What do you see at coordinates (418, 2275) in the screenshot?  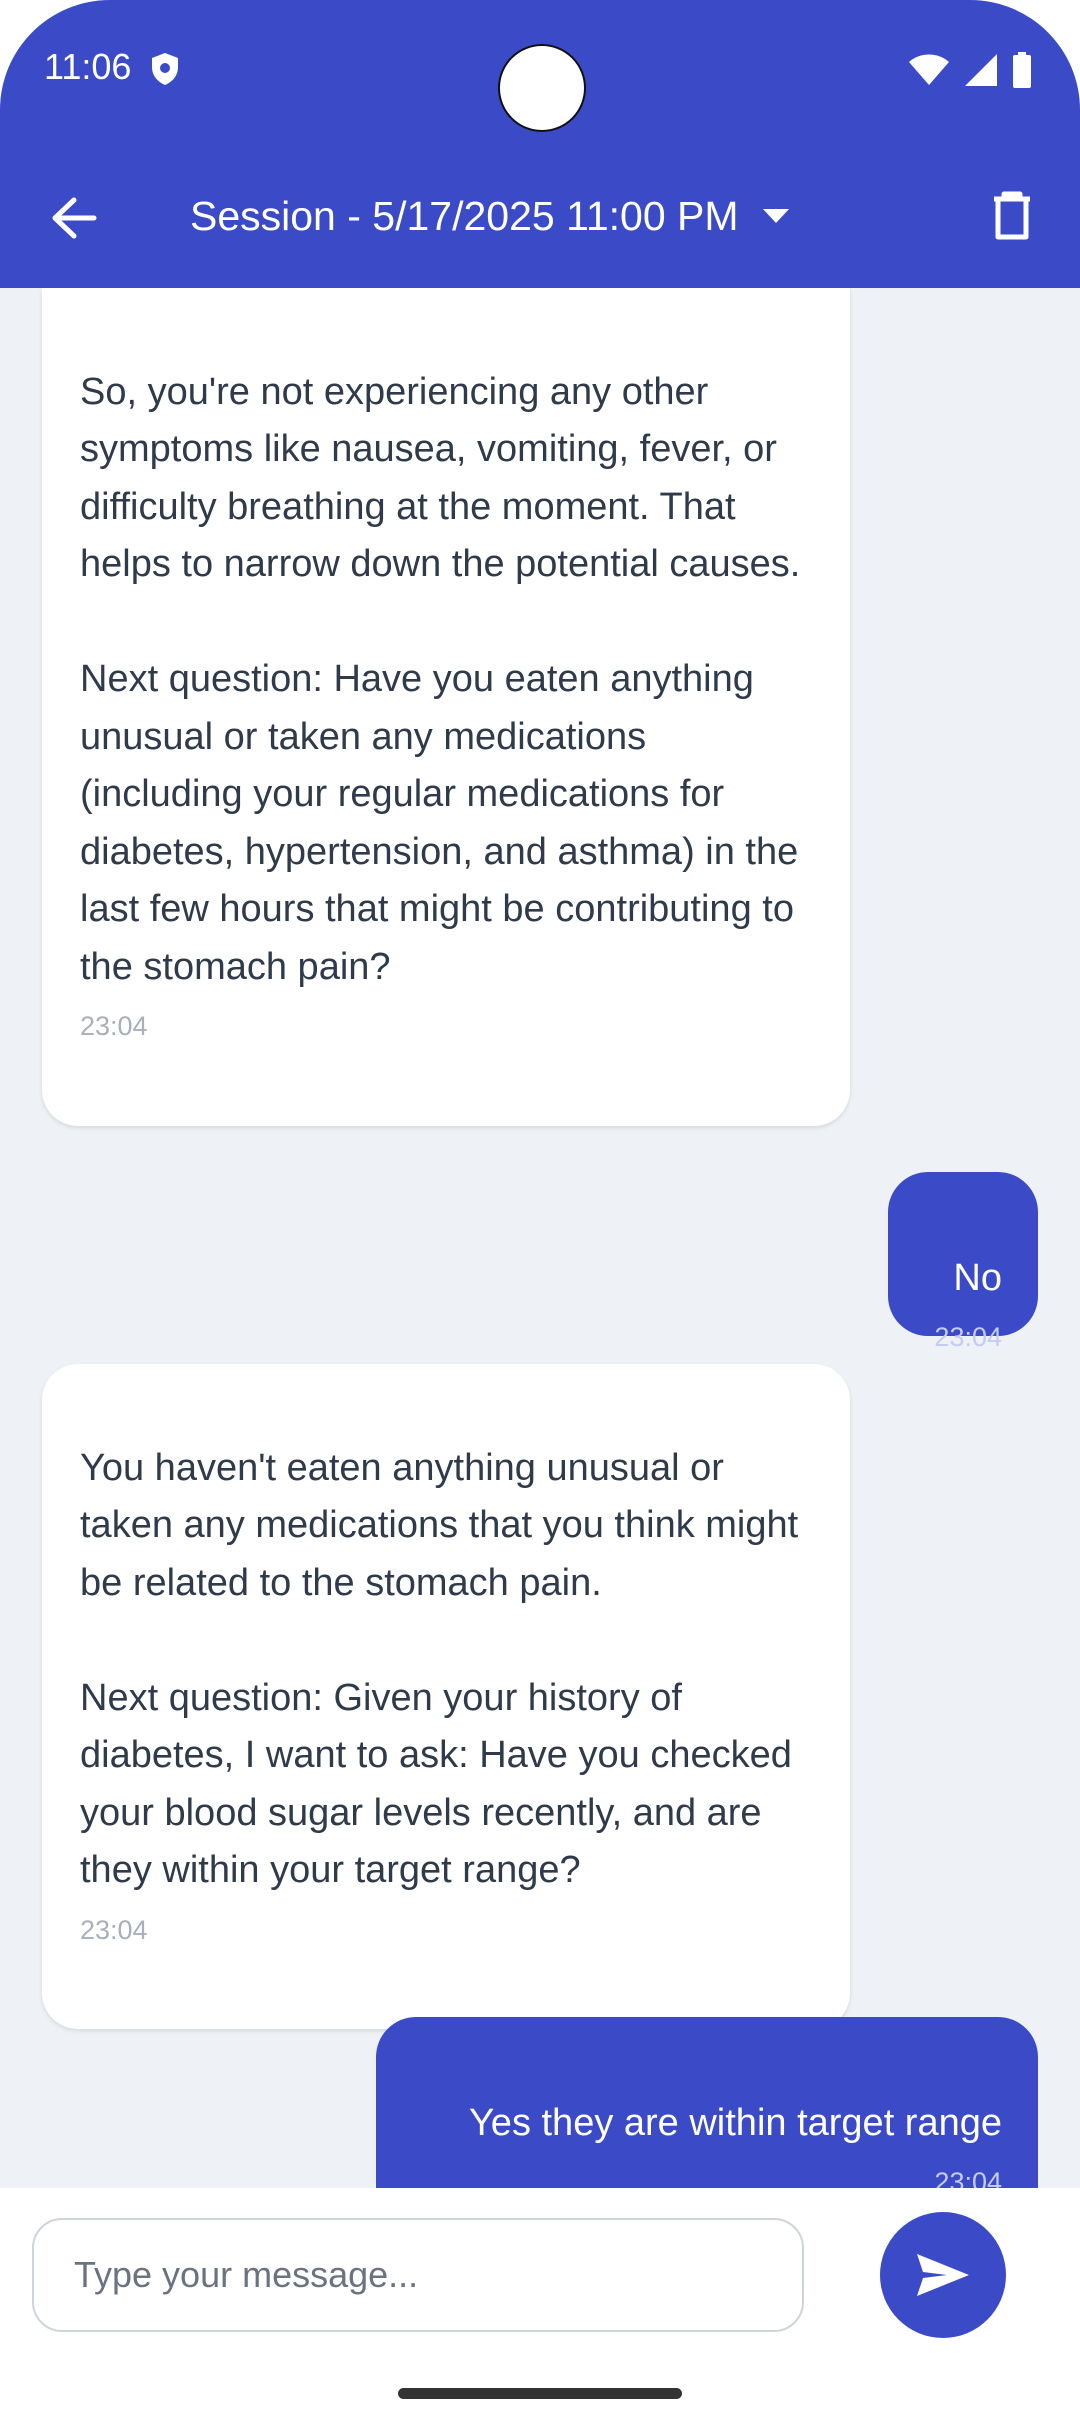 I see `message-input` at bounding box center [418, 2275].